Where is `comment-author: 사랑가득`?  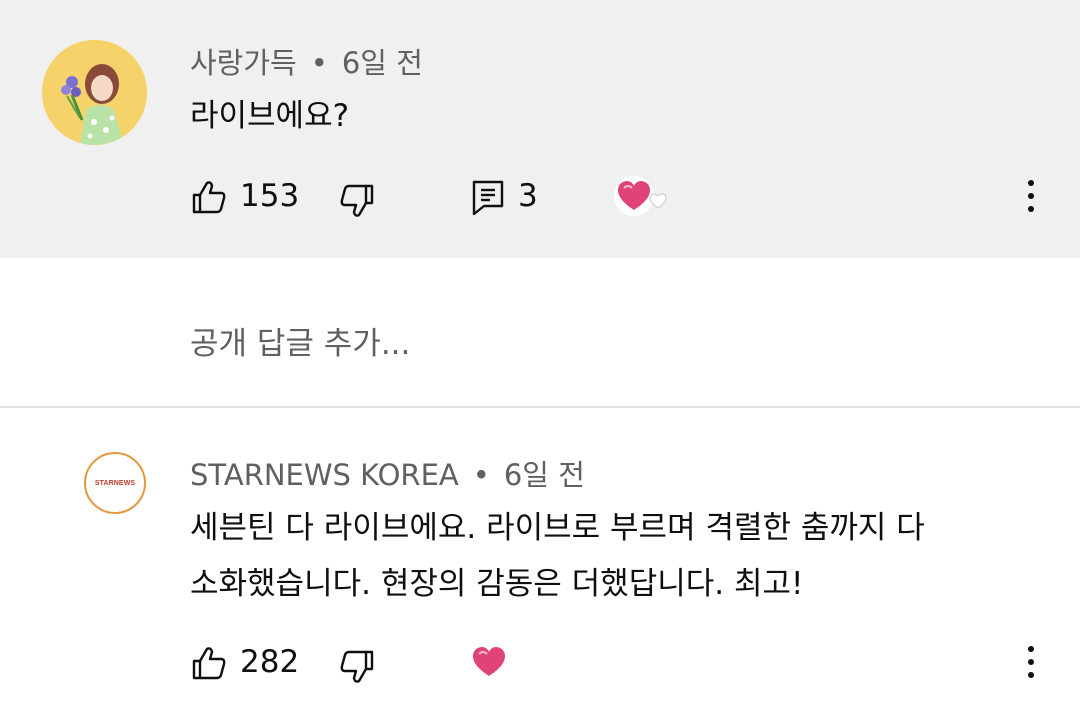 comment-author: 사랑가득 is located at coordinates (243, 63).